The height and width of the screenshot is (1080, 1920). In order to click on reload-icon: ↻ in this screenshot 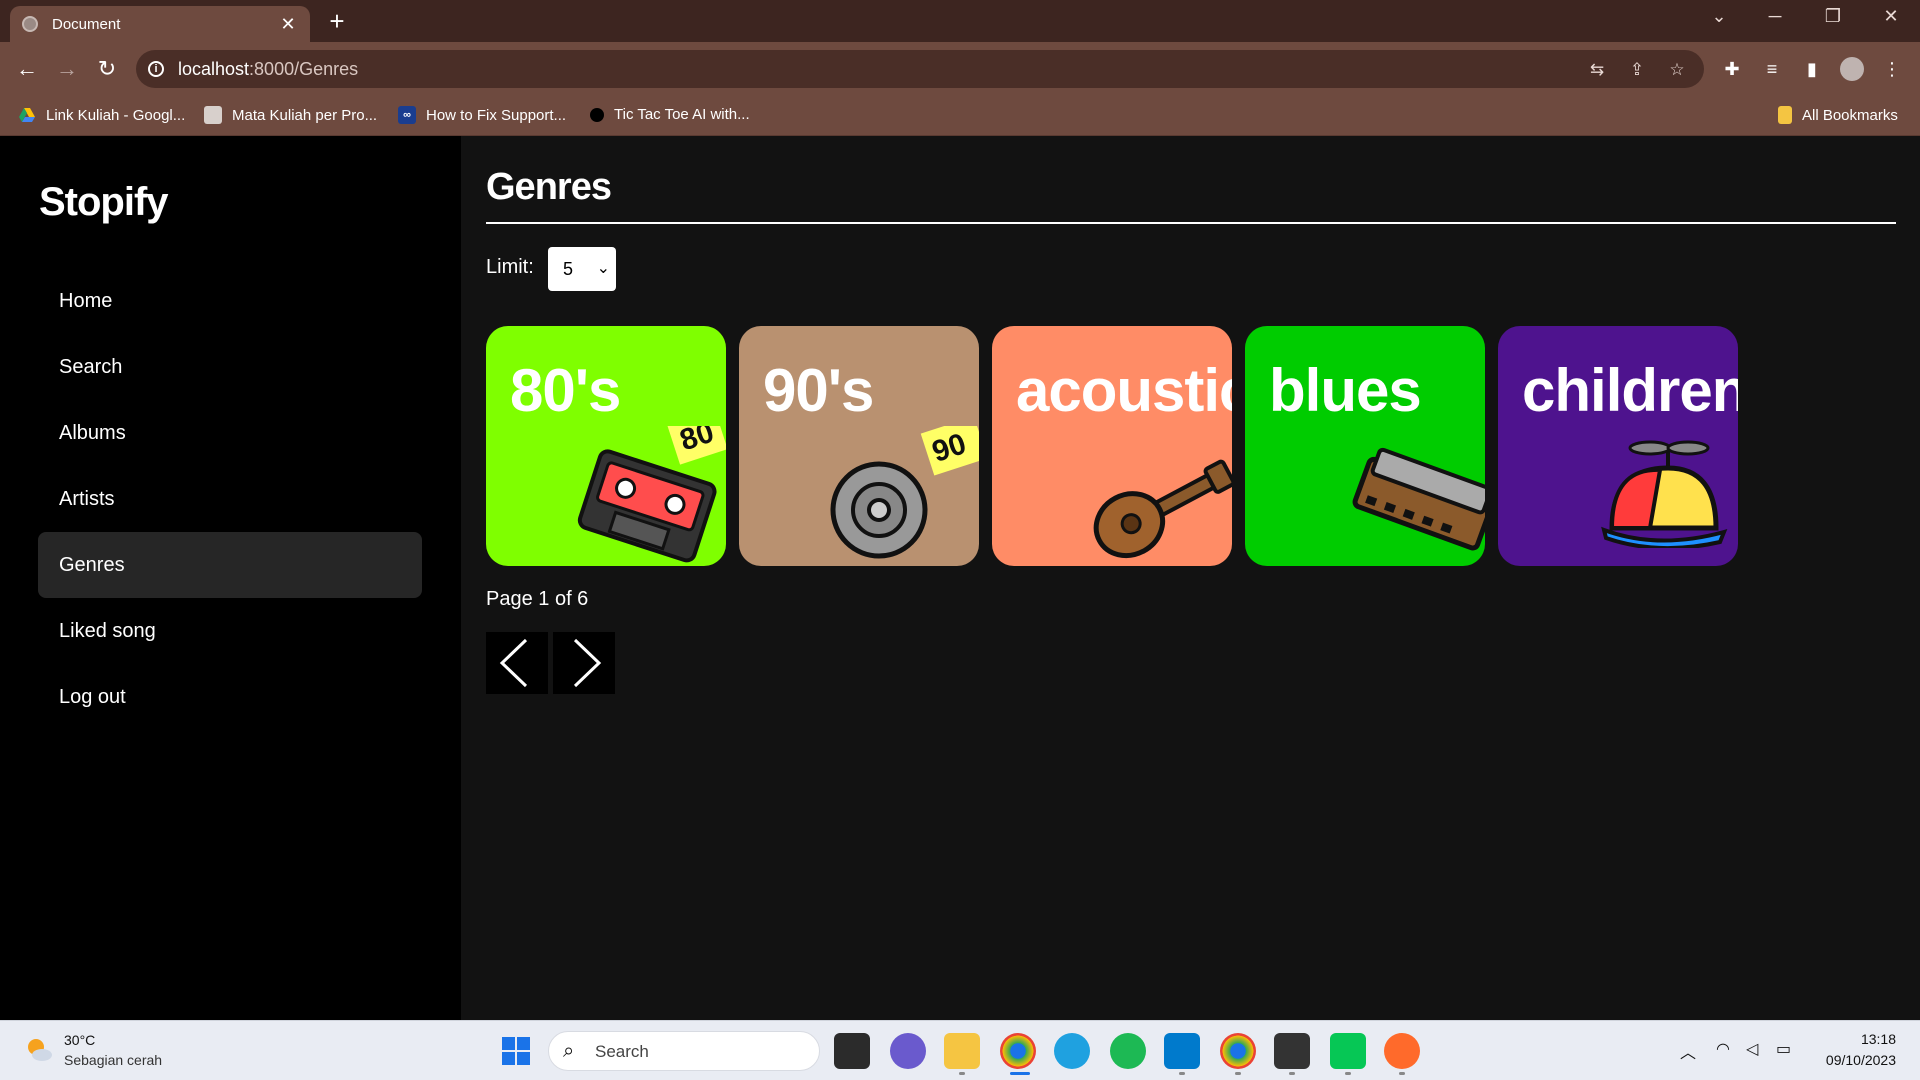, I will do `click(107, 69)`.